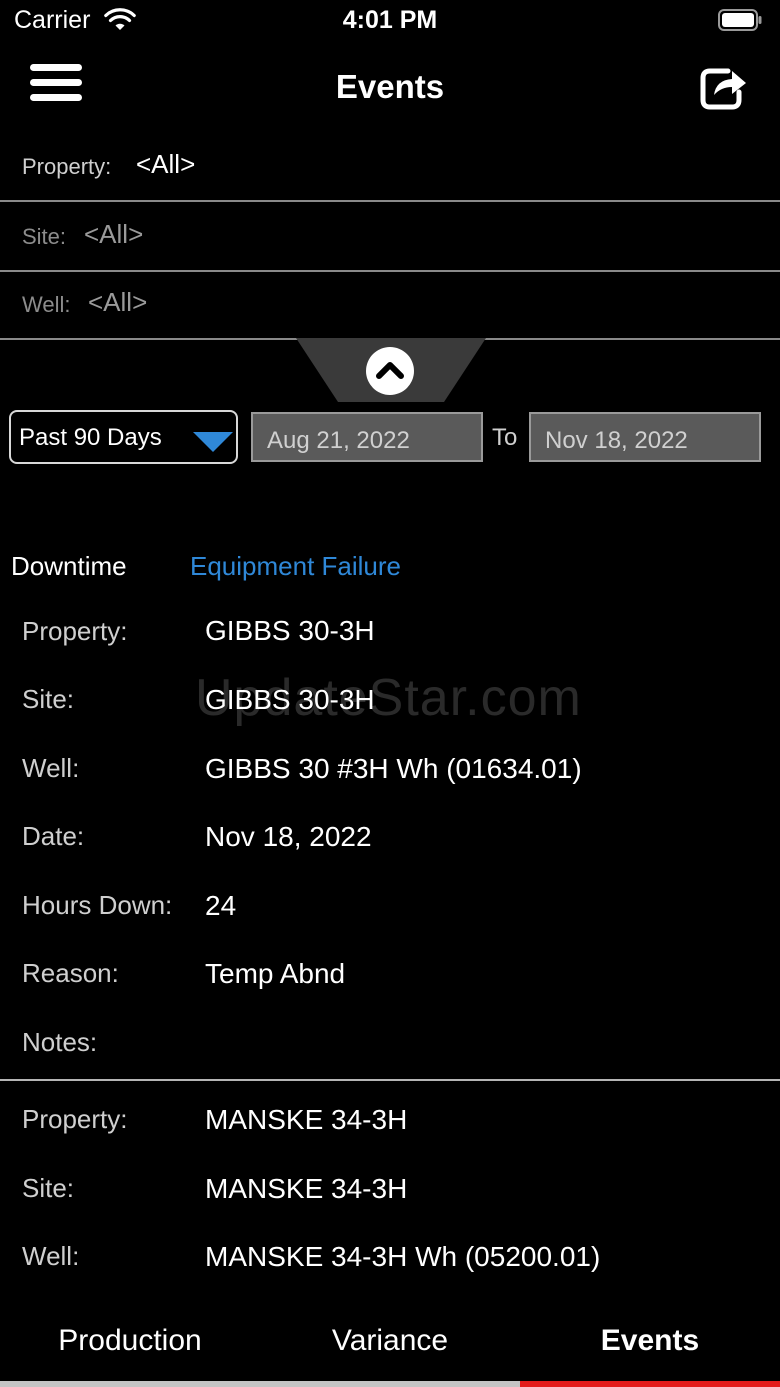 This screenshot has height=1387, width=780. Describe the element at coordinates (390, 371) in the screenshot. I see `chevron-up-icon` at that location.